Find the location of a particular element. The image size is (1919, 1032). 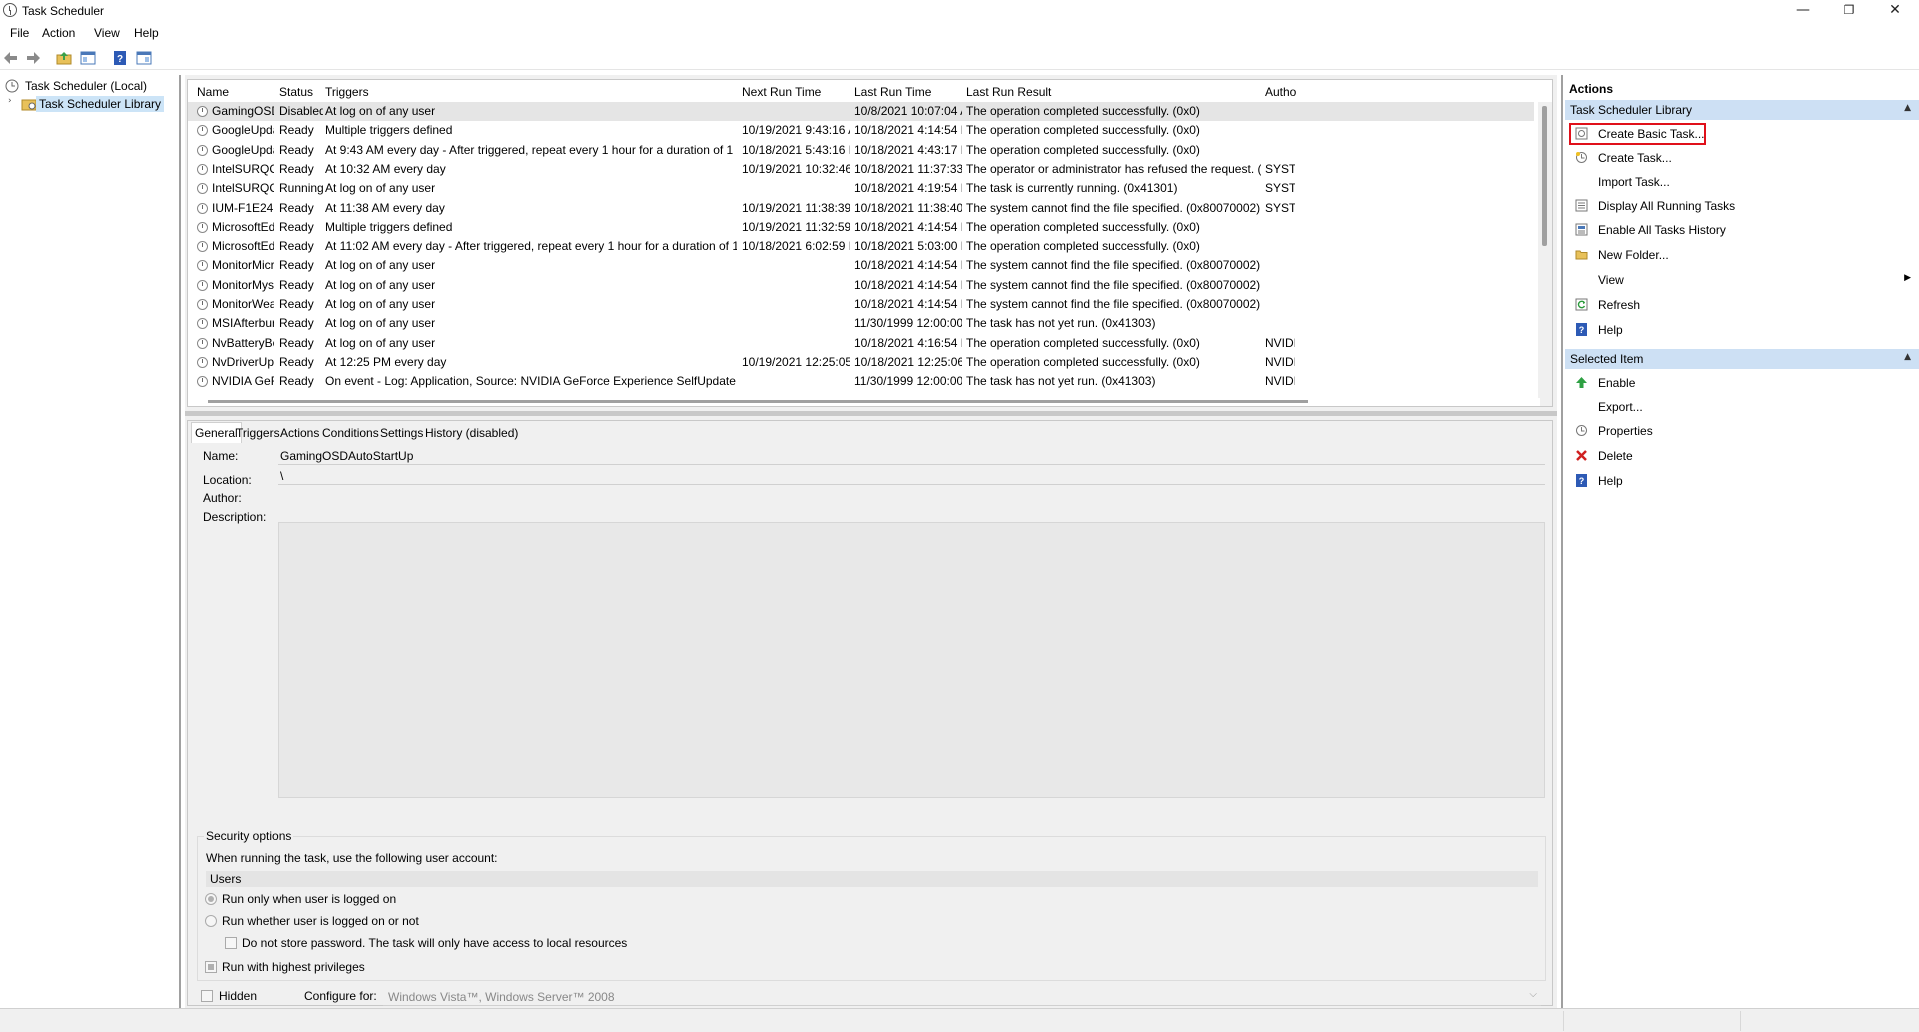

menu-file: File is located at coordinates (19, 33).